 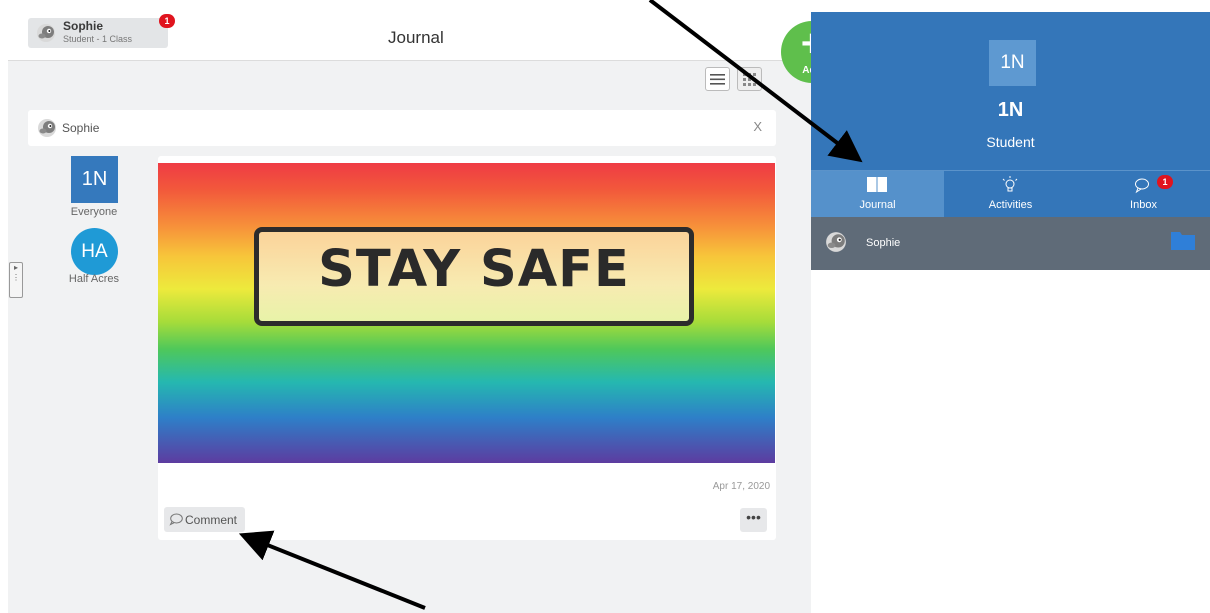 I want to click on panel-tabs: Journal Activities 1 Inbox, so click(x=1010, y=193).